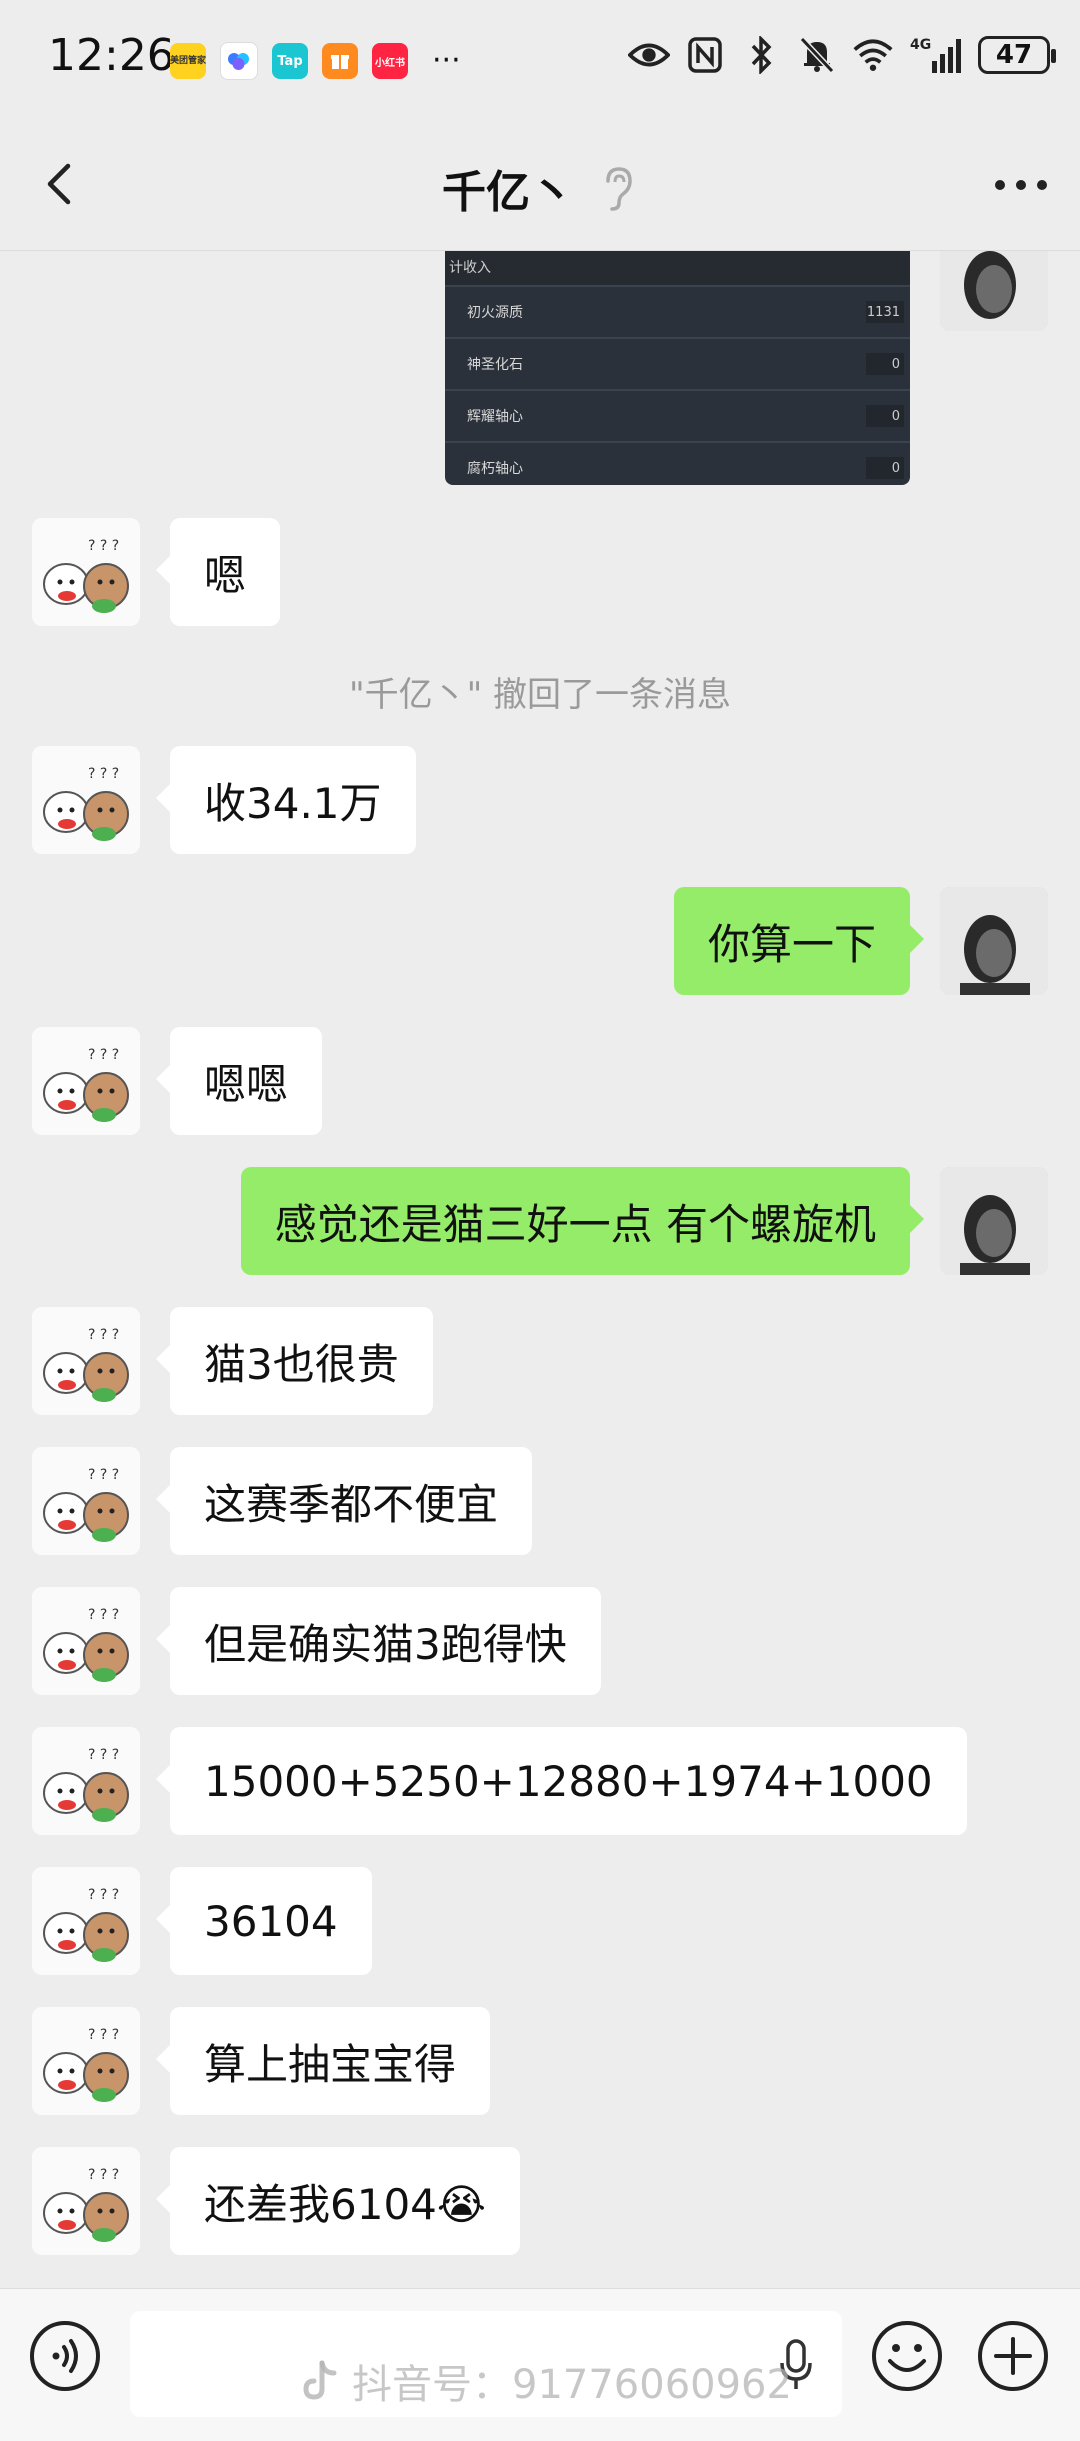  Describe the element at coordinates (239, 61) in the screenshot. I see `cloud-app-icon` at that location.